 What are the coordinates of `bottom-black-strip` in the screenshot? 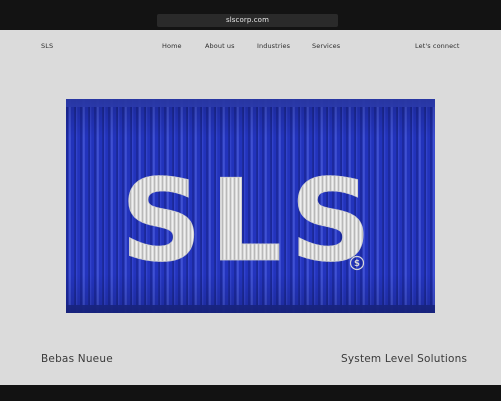 It's located at (250, 393).